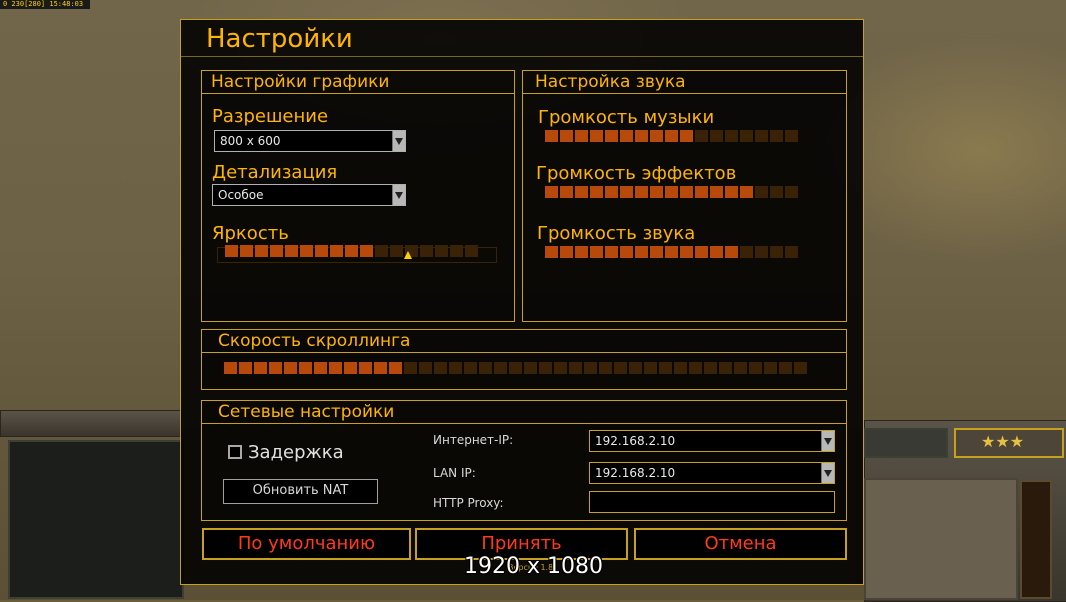 Image resolution: width=1066 pixels, height=602 pixels. I want to click on cancel-button: Отмена, so click(740, 544).